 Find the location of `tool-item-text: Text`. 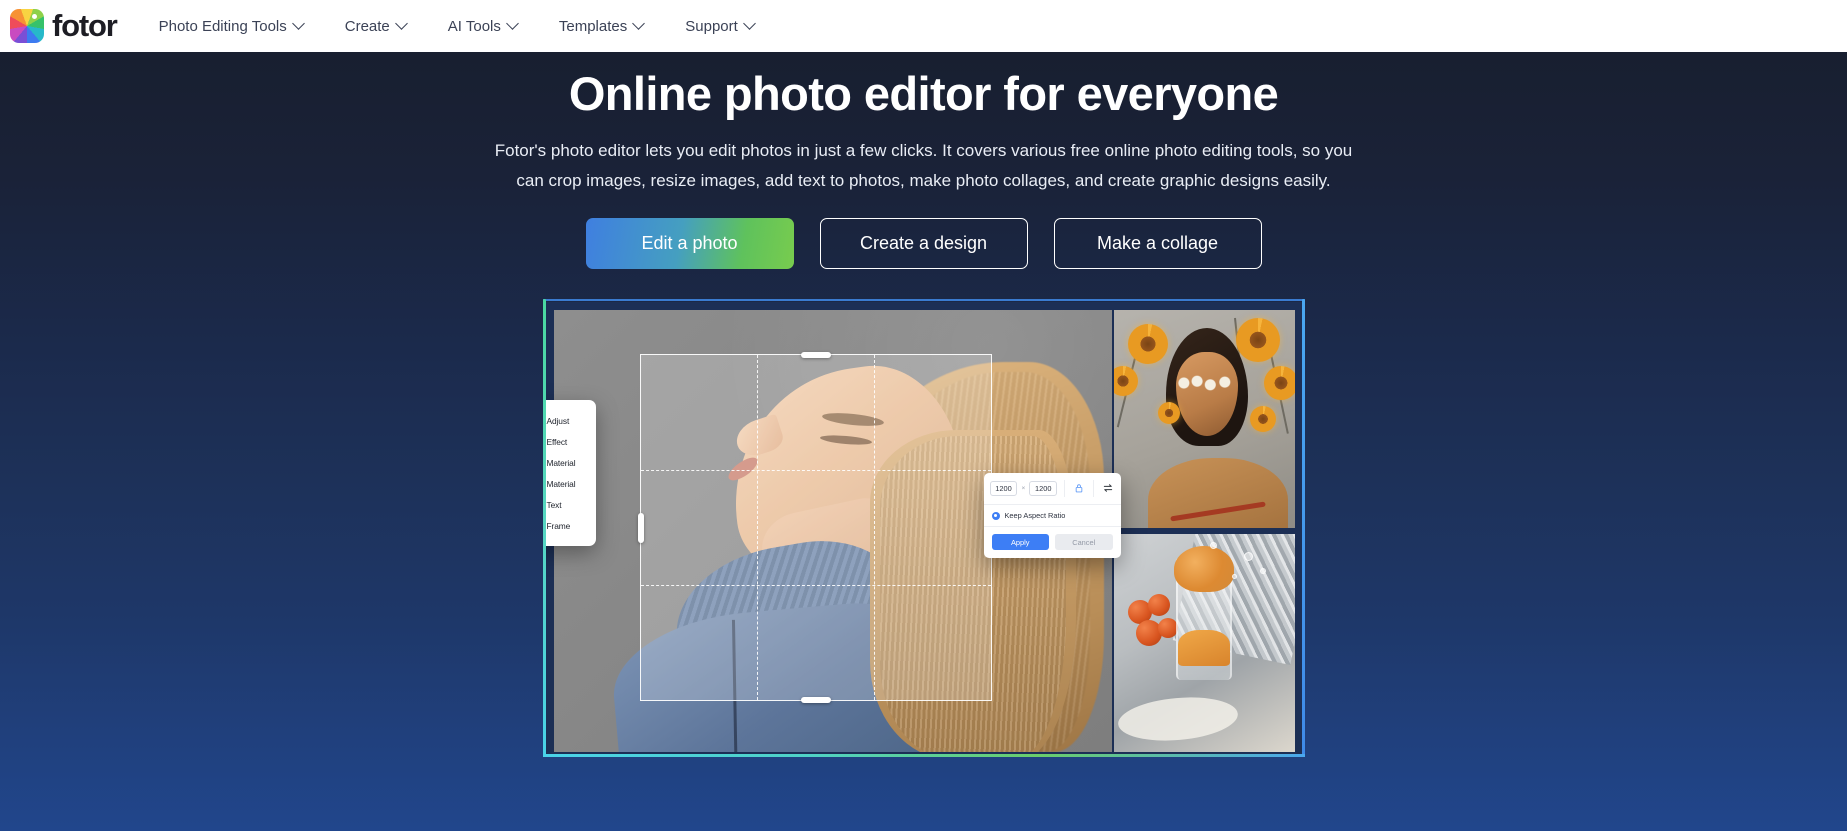

tool-item-text: Text is located at coordinates (571, 504).